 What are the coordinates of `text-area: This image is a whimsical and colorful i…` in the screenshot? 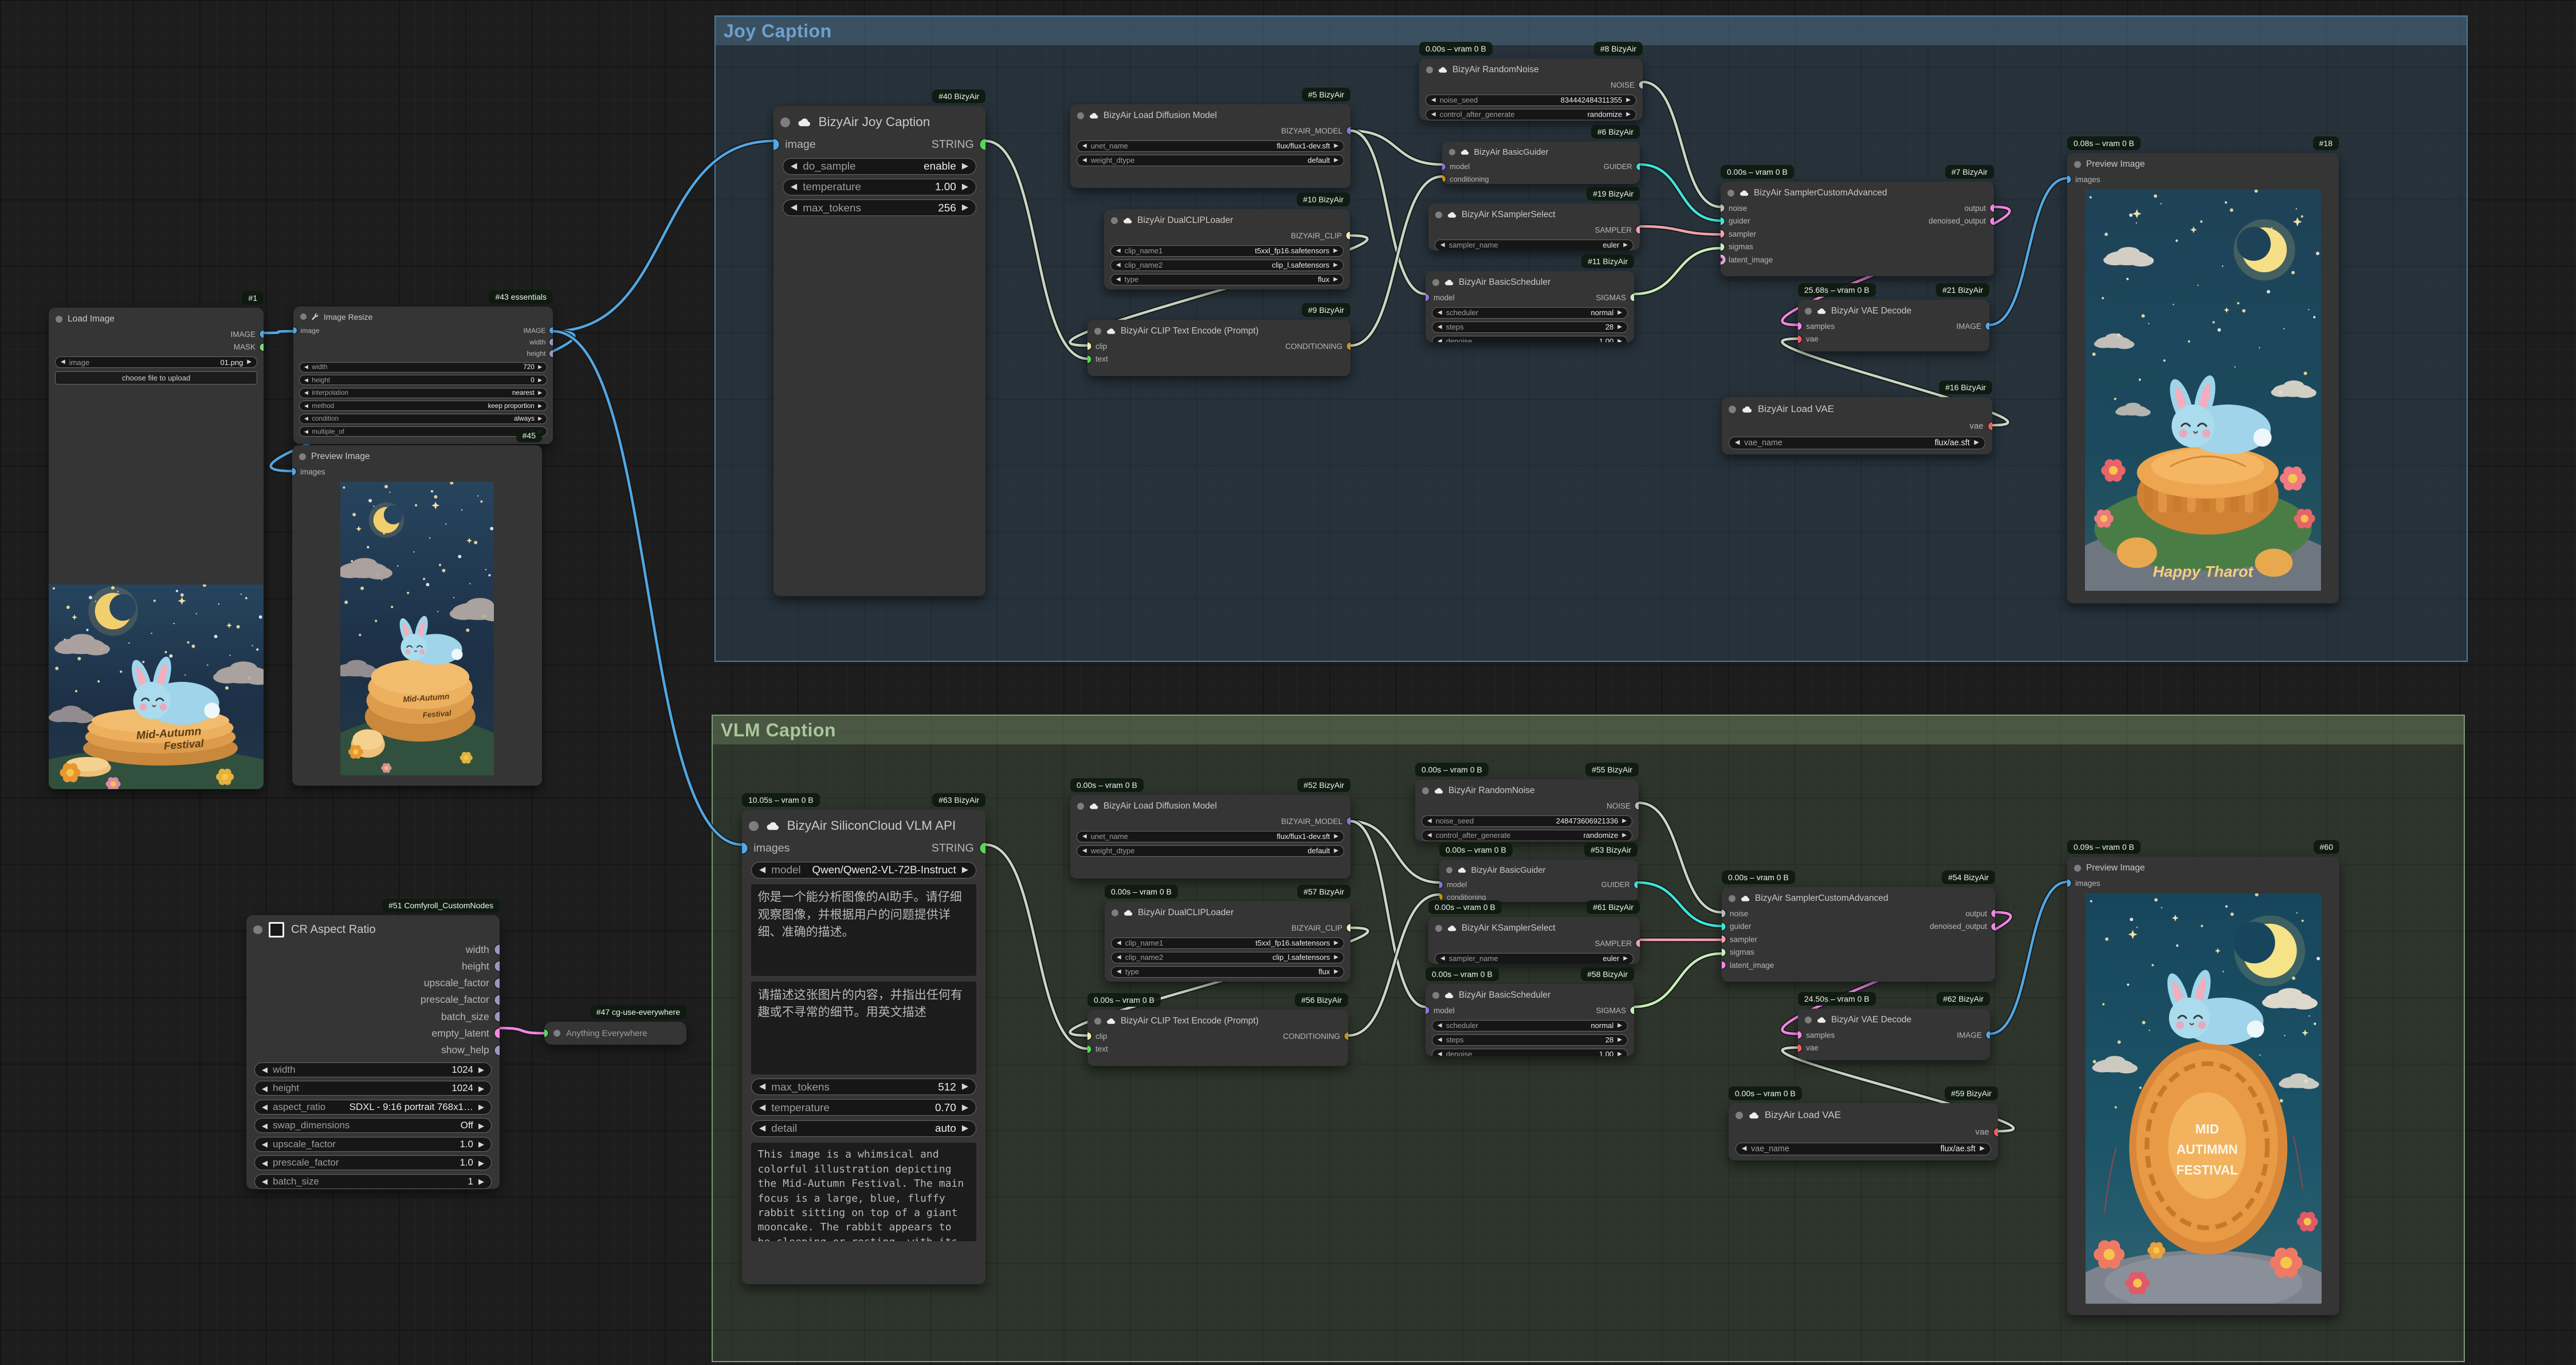 It's located at (864, 1191).